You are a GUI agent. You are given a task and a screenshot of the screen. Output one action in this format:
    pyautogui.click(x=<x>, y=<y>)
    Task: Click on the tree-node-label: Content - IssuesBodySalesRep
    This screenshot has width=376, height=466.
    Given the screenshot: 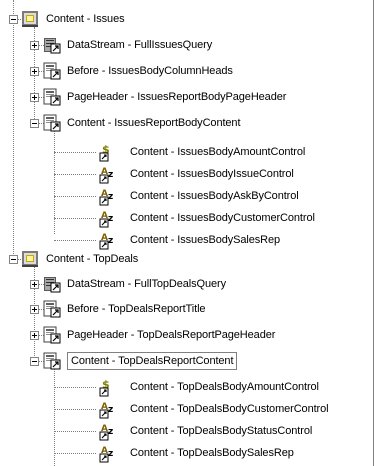 What is the action you would take?
    pyautogui.click(x=205, y=240)
    